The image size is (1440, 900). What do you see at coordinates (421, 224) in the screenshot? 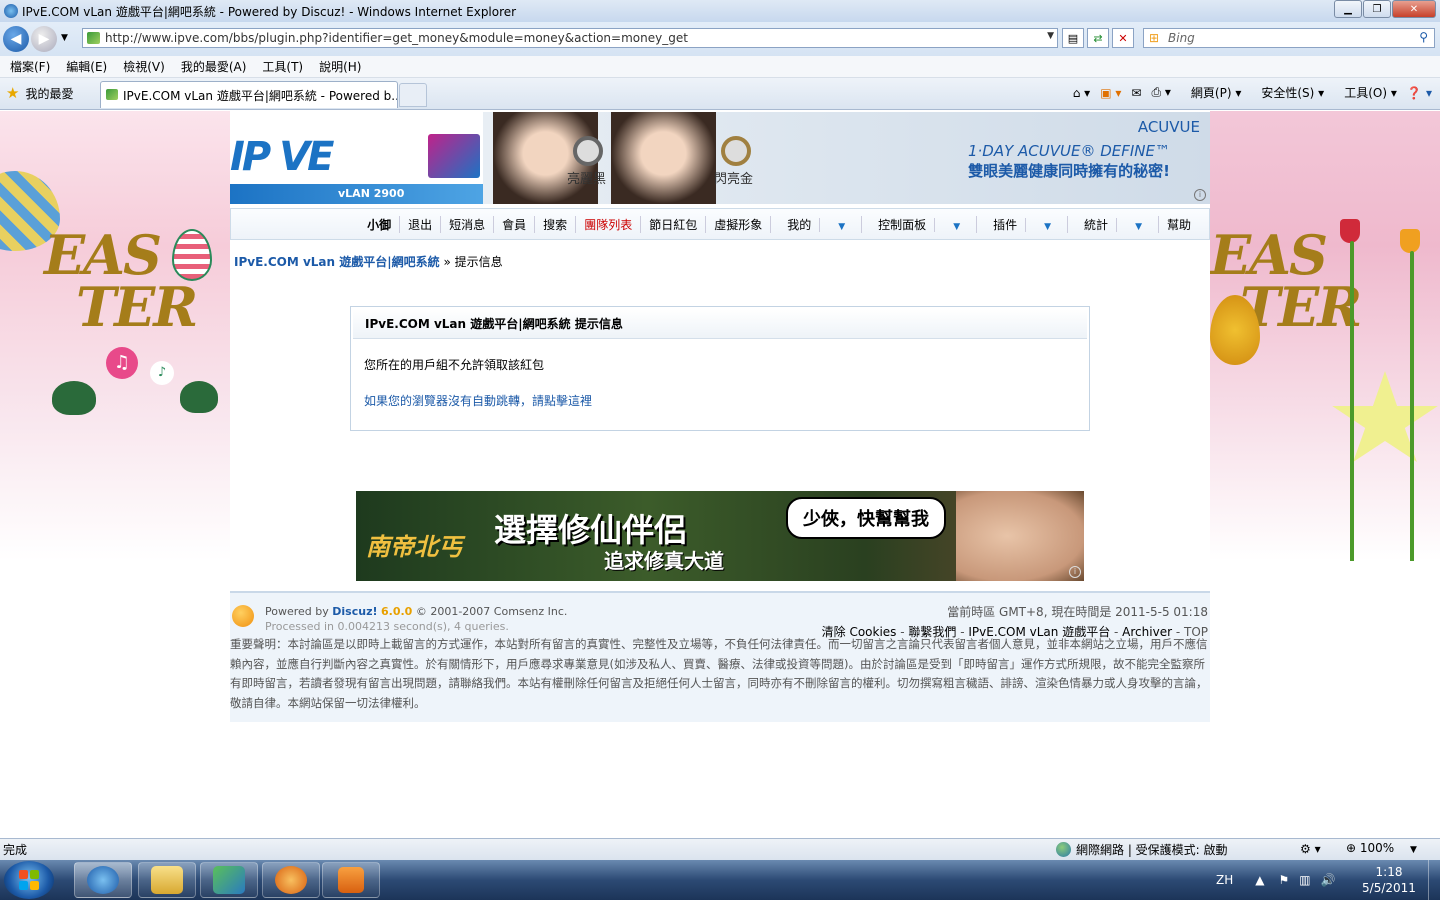
I see `nav-logout: 退出` at bounding box center [421, 224].